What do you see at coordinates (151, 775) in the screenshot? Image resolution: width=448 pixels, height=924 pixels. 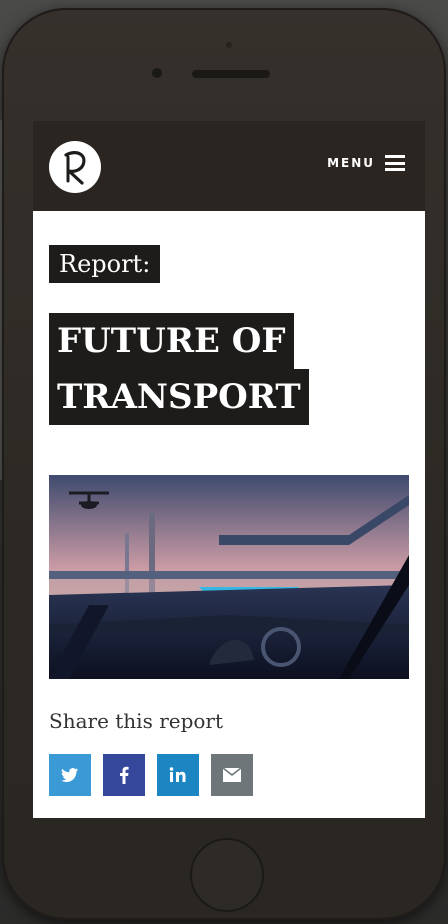 I see `share-buttons` at bounding box center [151, 775].